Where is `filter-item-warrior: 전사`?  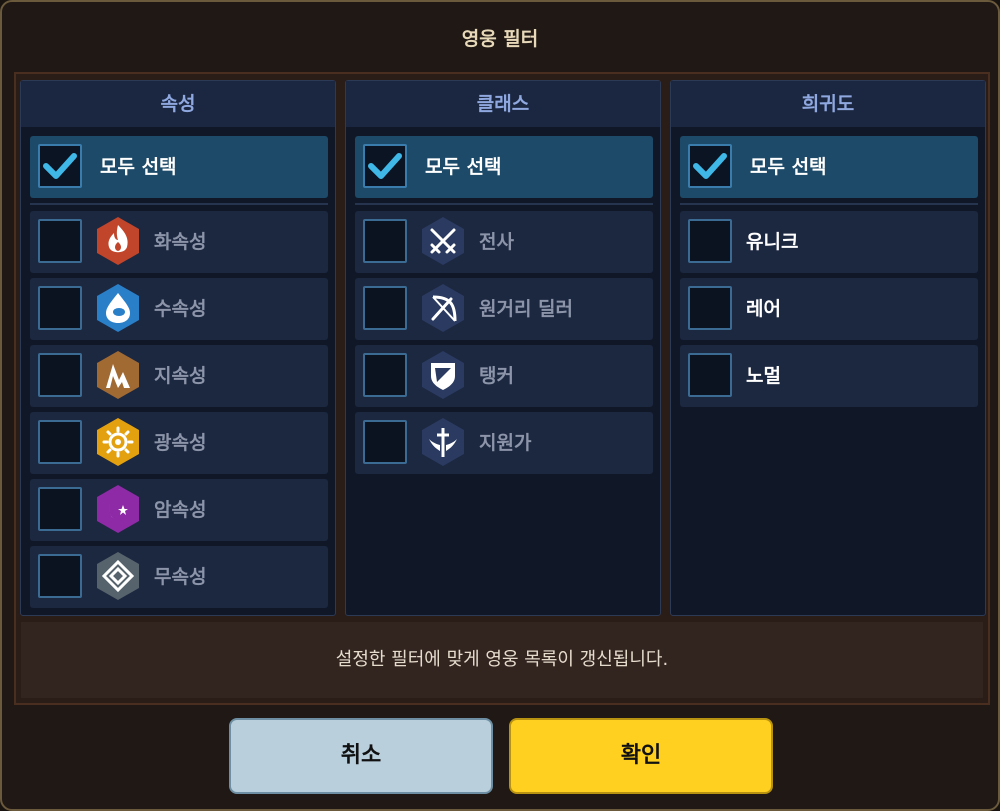
filter-item-warrior: 전사 is located at coordinates (504, 242).